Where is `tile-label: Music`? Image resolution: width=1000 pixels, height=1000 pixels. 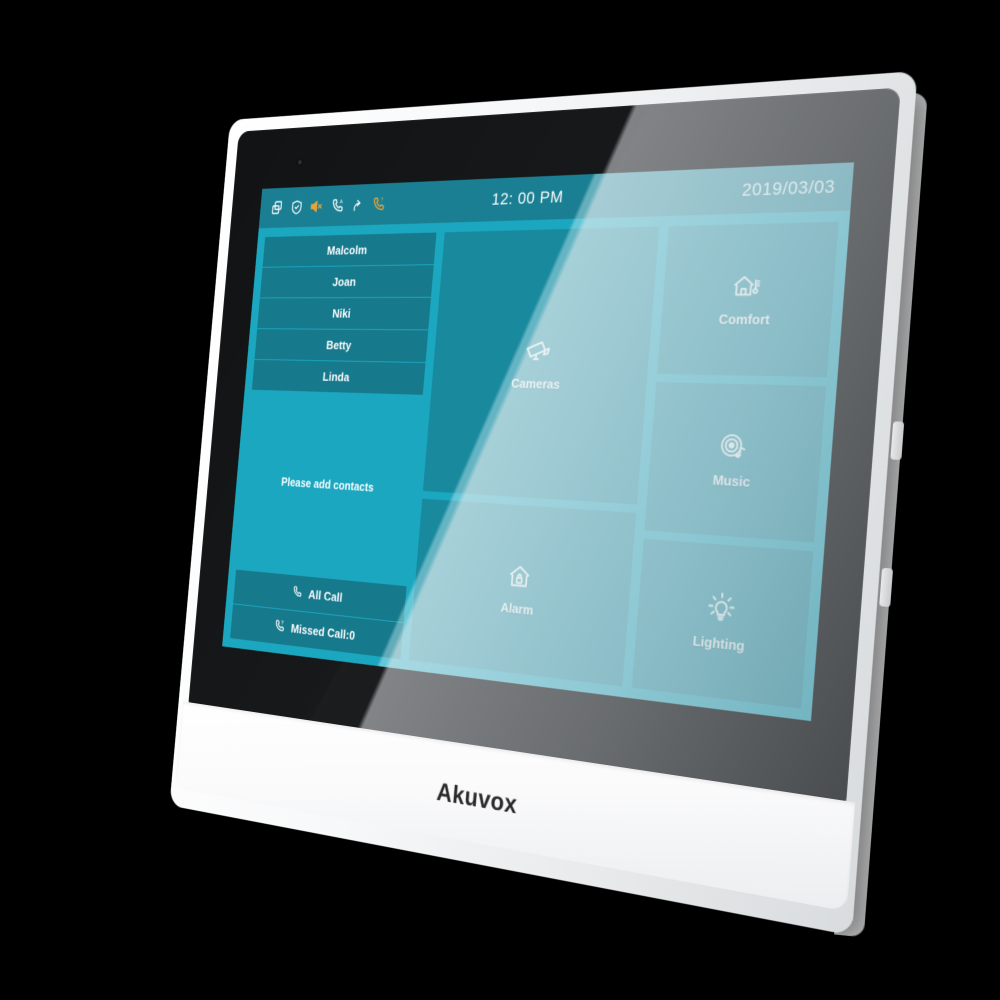 tile-label: Music is located at coordinates (731, 480).